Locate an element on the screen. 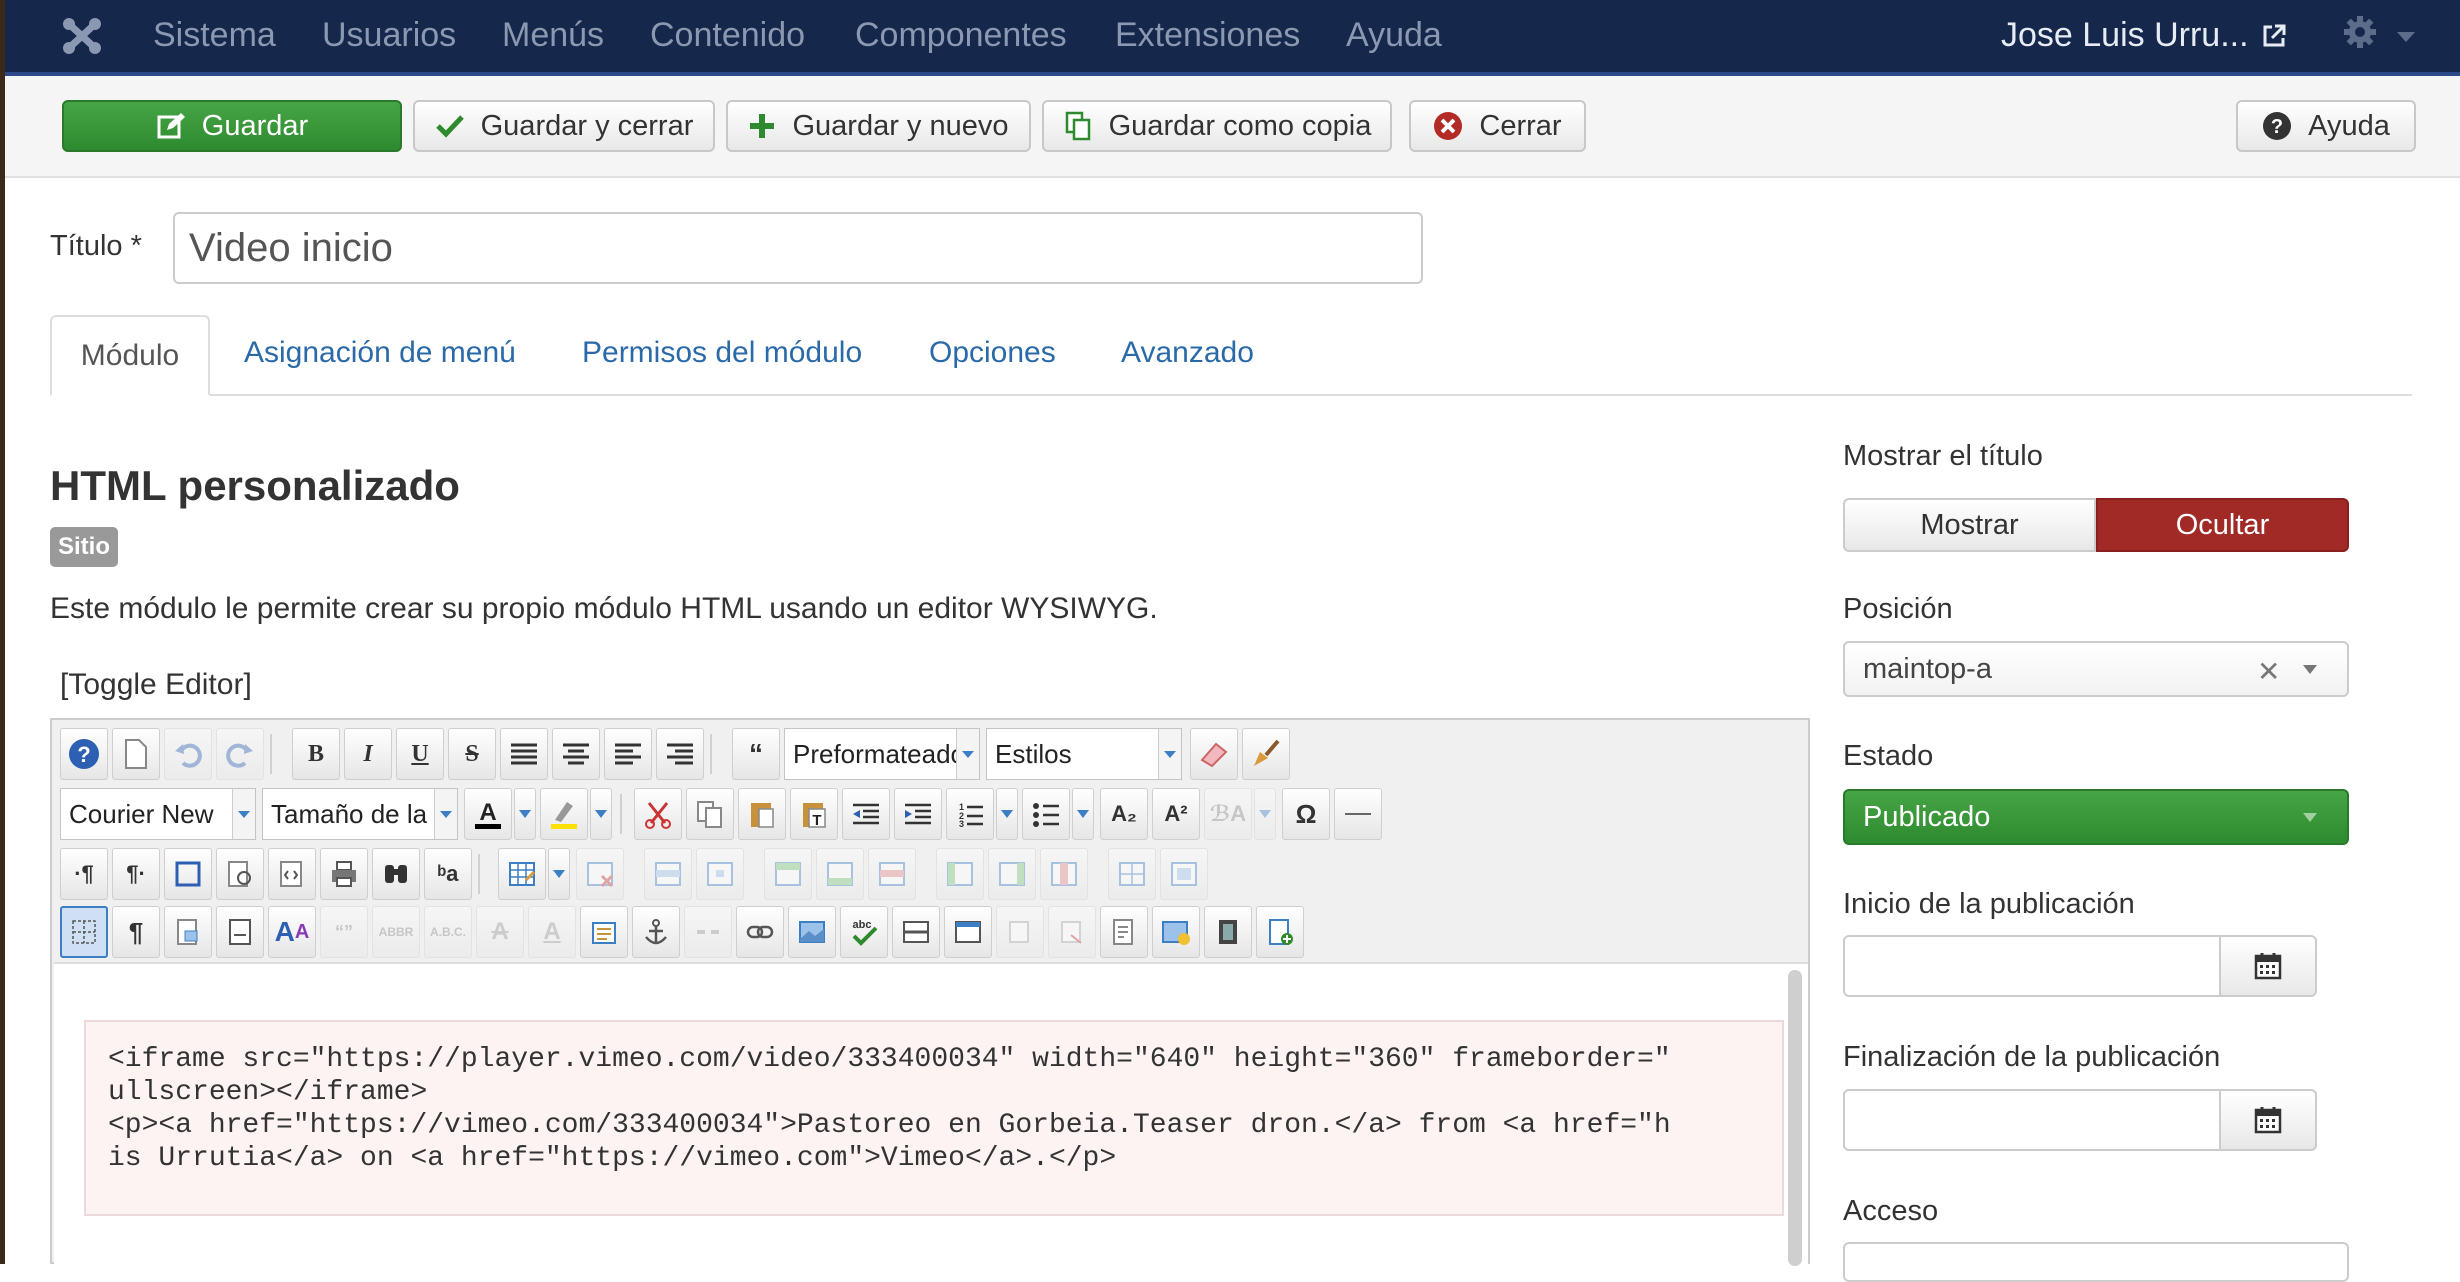 The width and height of the screenshot is (2460, 1282). layer-icon is located at coordinates (968, 932).